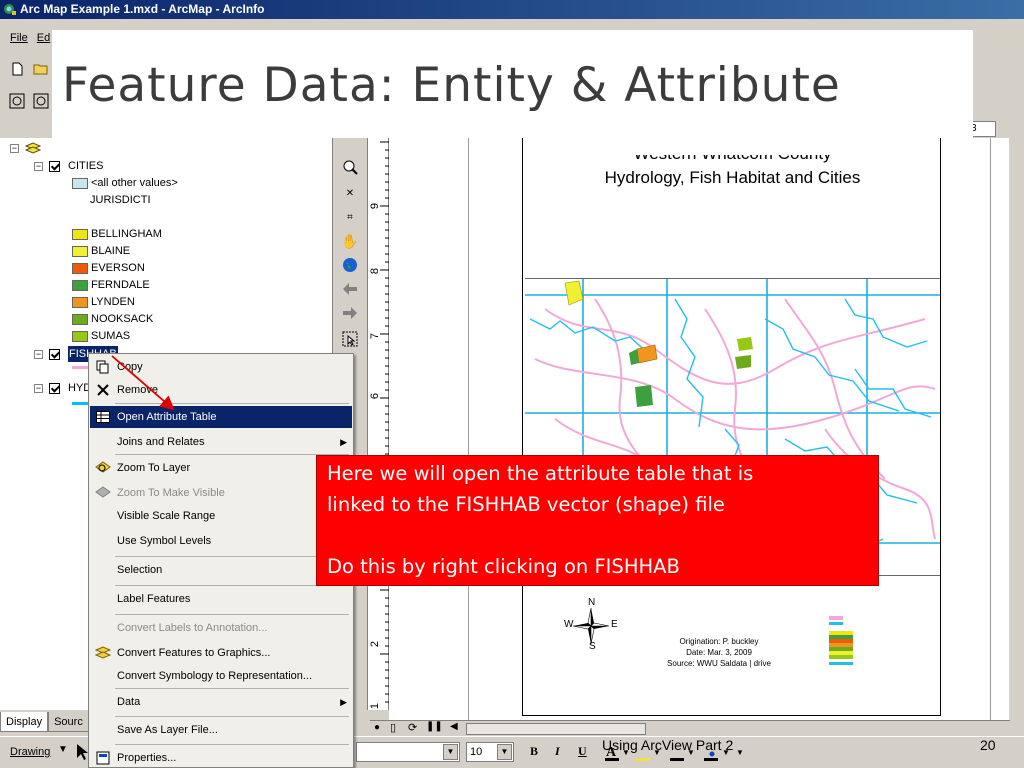 This screenshot has width=1024, height=768. Describe the element at coordinates (350, 217) in the screenshot. I see `fixed-zoom-out-icon: ⌗` at that location.